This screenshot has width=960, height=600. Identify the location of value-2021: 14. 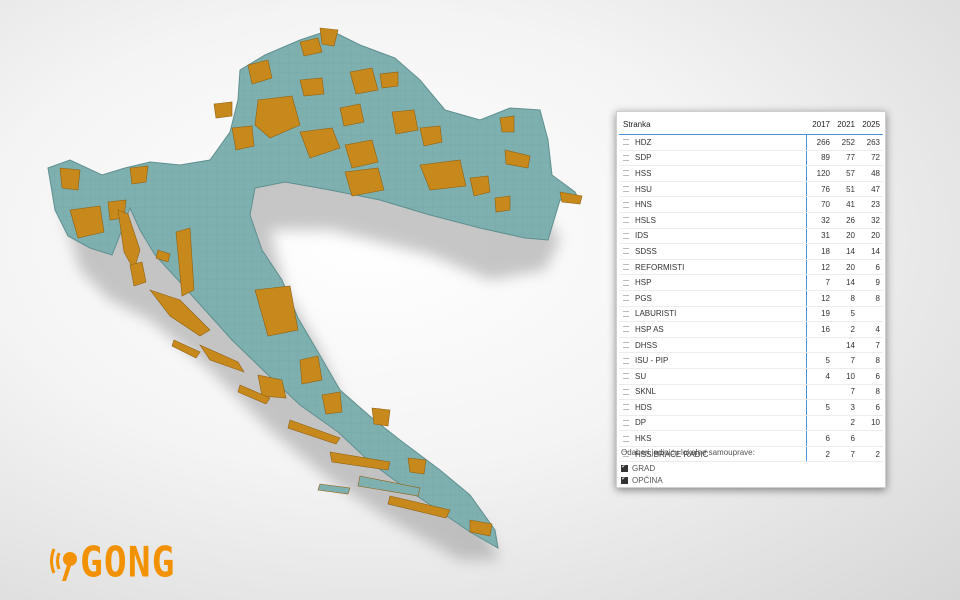
(850, 251).